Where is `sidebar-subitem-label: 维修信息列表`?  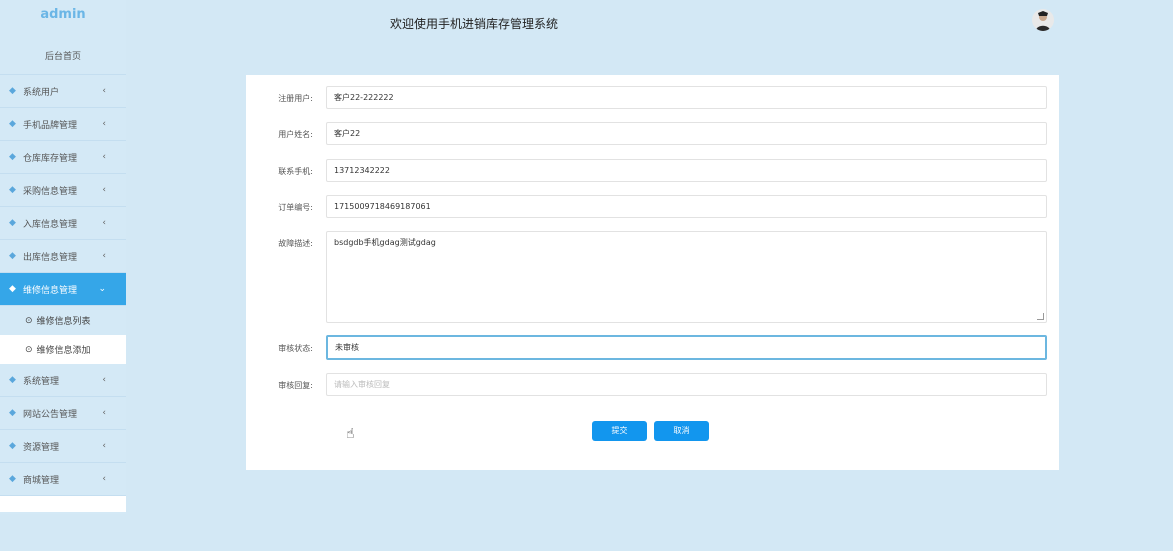 sidebar-subitem-label: 维修信息列表 is located at coordinates (63, 322).